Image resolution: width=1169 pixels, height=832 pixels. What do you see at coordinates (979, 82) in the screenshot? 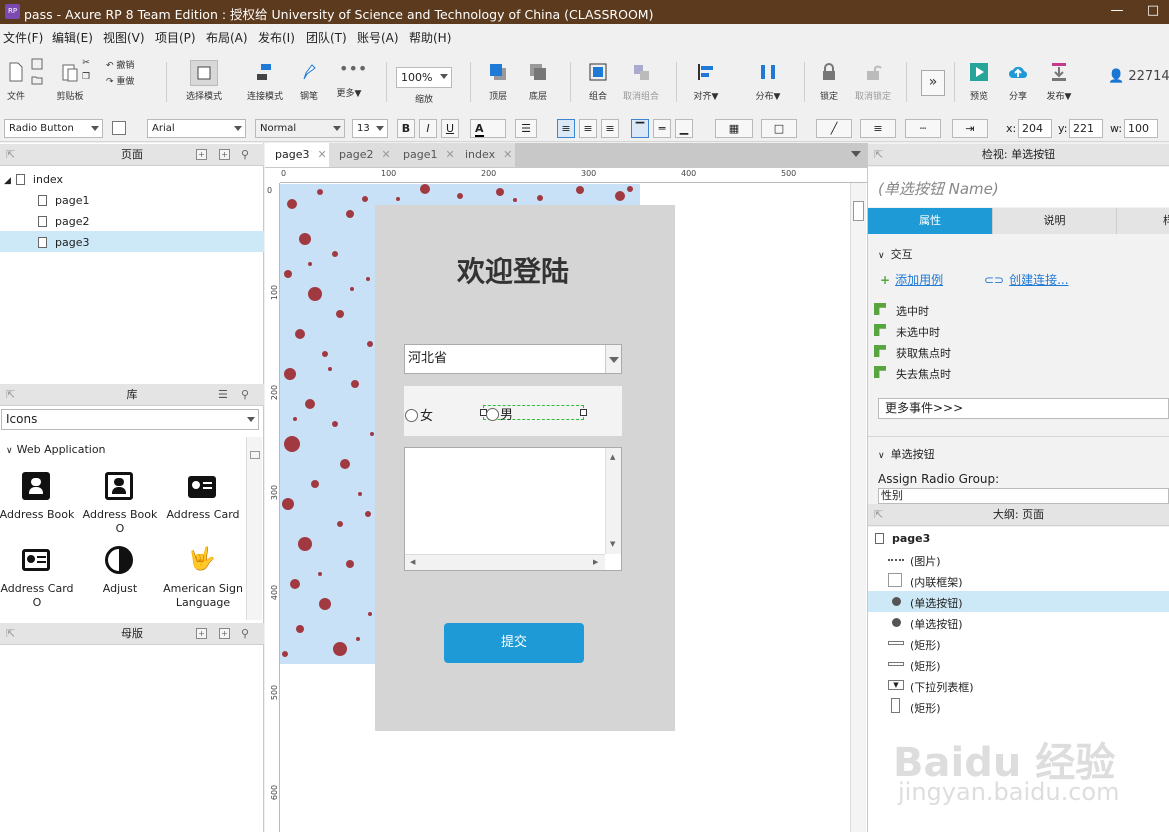
I see `preview-button: 预览` at bounding box center [979, 82].